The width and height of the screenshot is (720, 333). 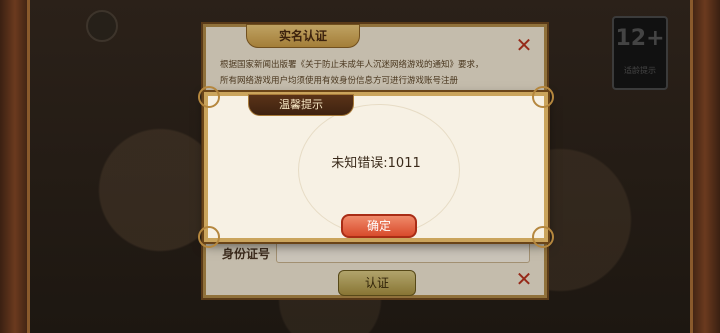 I want to click on error-message: 未知错误:1011, so click(x=376, y=163).